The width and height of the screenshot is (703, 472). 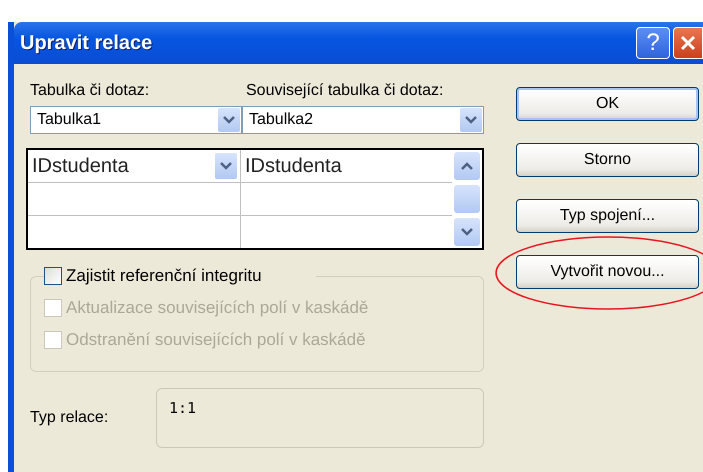 What do you see at coordinates (86, 43) in the screenshot?
I see `window-title: Upravit relace` at bounding box center [86, 43].